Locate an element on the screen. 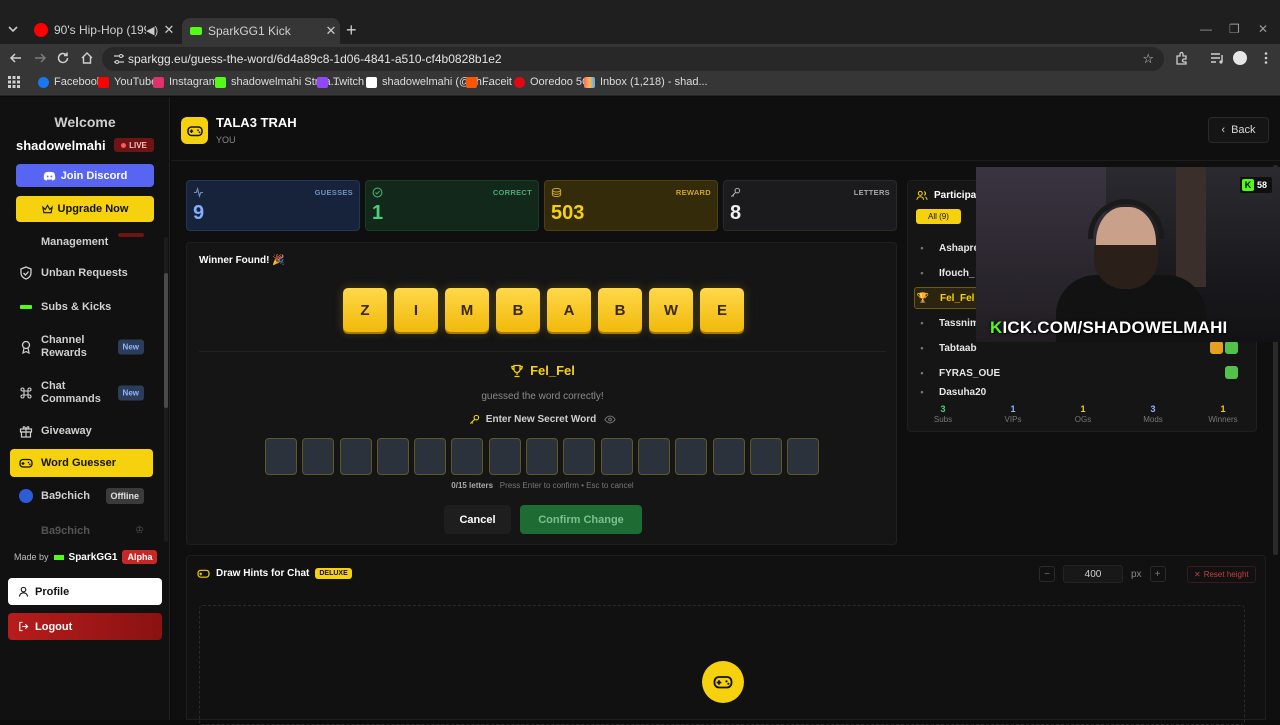 The width and height of the screenshot is (1280, 725). ba9chich-icon is located at coordinates (26, 496).